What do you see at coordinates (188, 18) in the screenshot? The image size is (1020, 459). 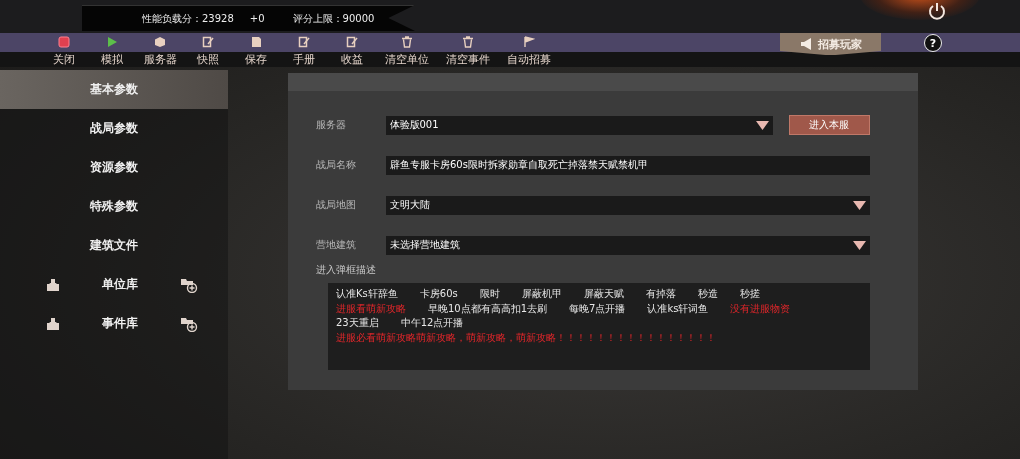 I see `load-score-text: 性能负载分：23928` at bounding box center [188, 18].